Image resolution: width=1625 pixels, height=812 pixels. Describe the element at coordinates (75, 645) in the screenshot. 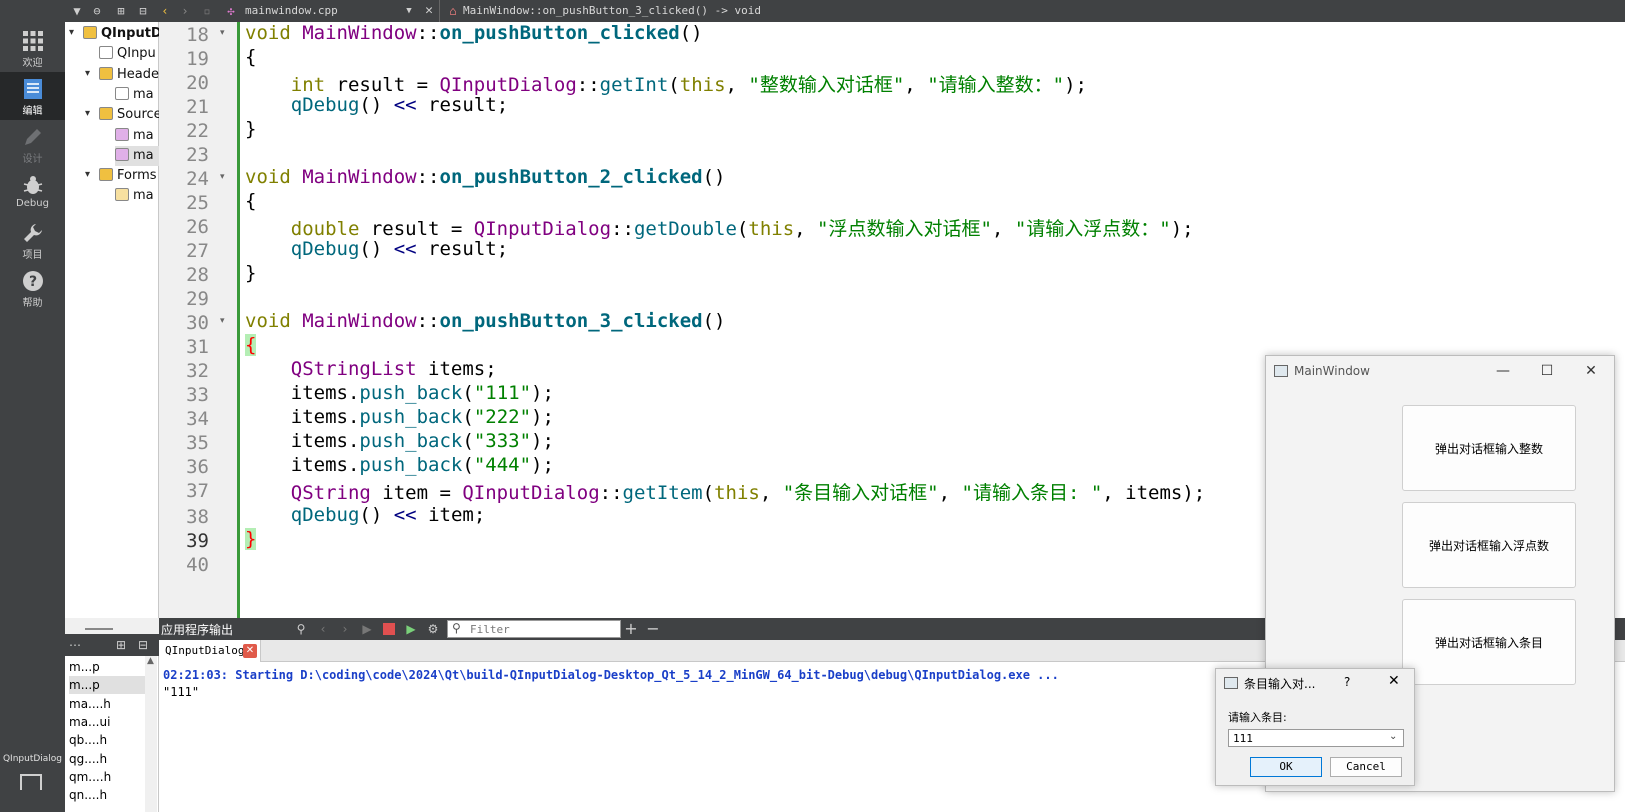

I see `more-icon: ⋯` at that location.